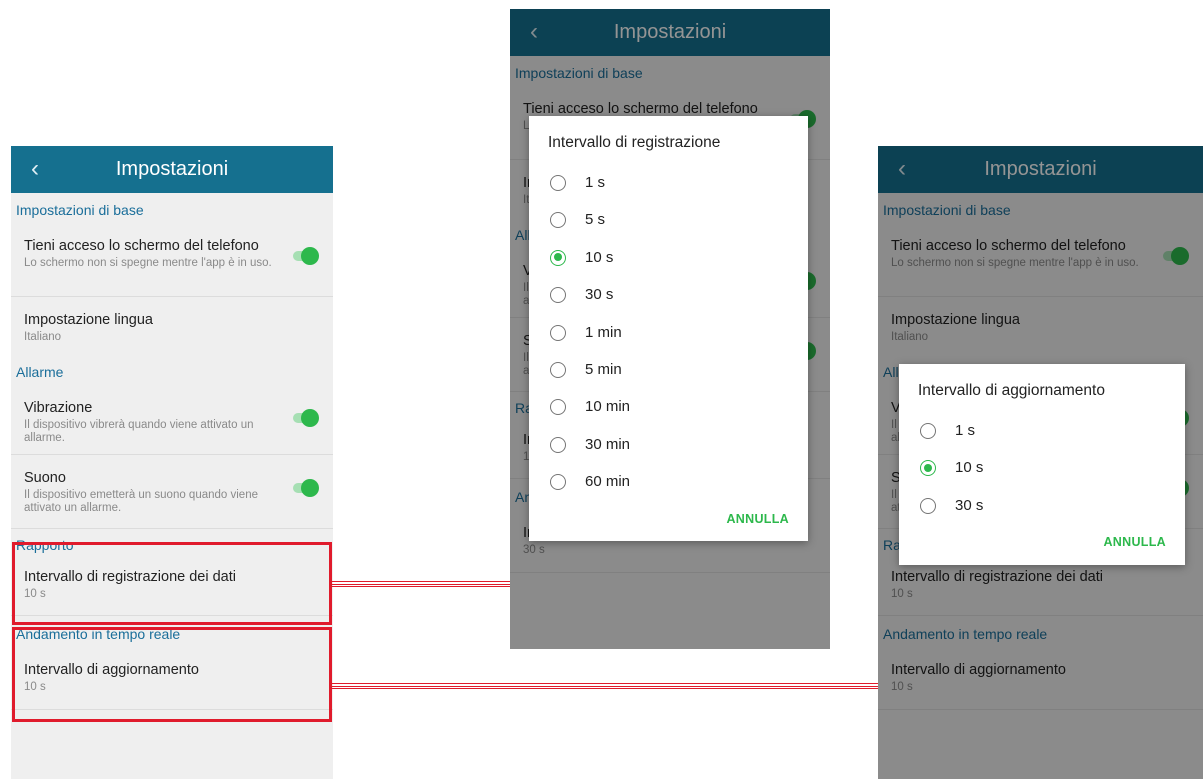 The image size is (1203, 779). I want to click on radio-option: 1 min, so click(668, 333).